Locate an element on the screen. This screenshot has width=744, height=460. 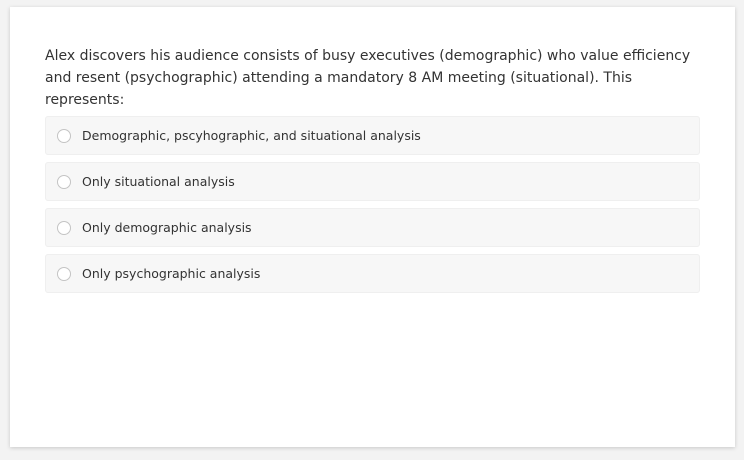
option-label: Only demographic analysis is located at coordinates (167, 227).